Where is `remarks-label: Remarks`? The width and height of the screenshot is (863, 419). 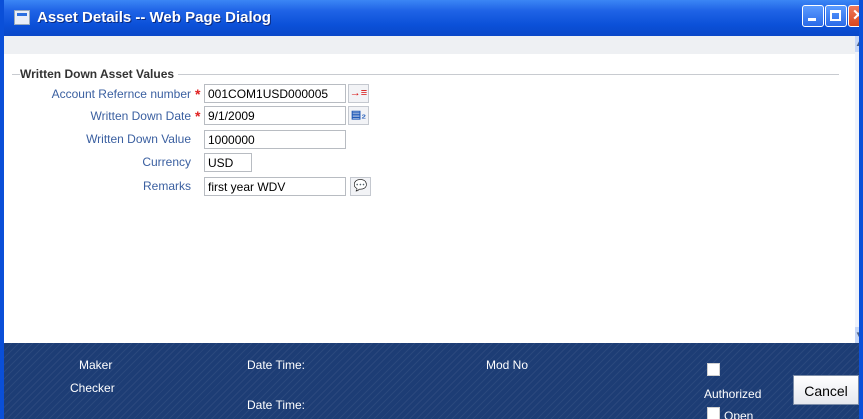 remarks-label: Remarks is located at coordinates (166, 186).